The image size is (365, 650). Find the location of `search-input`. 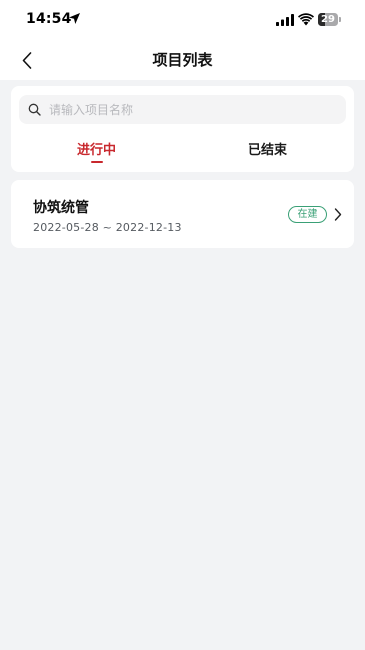

search-input is located at coordinates (194, 109).